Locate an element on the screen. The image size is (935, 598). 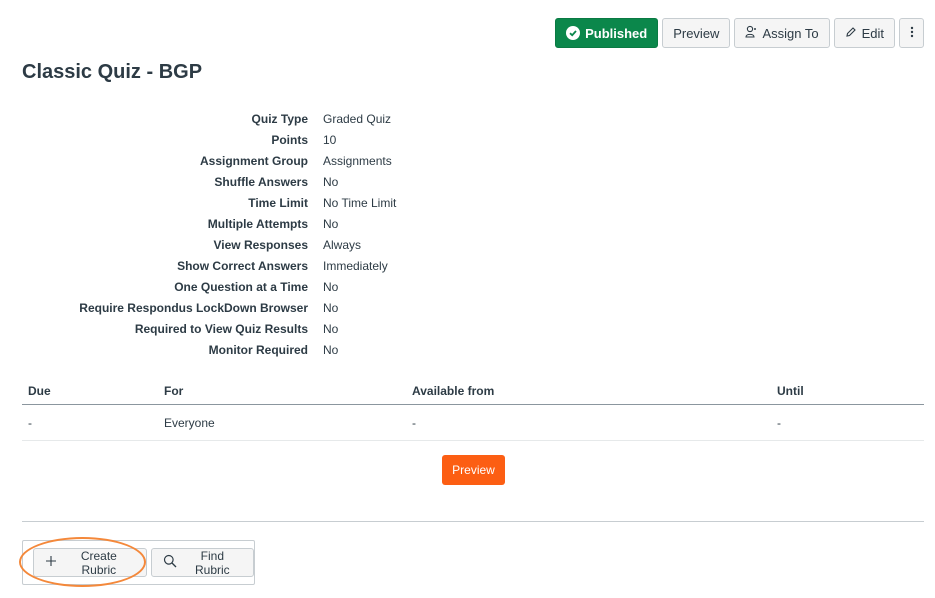
column-header-available-from: Available from is located at coordinates (453, 391).